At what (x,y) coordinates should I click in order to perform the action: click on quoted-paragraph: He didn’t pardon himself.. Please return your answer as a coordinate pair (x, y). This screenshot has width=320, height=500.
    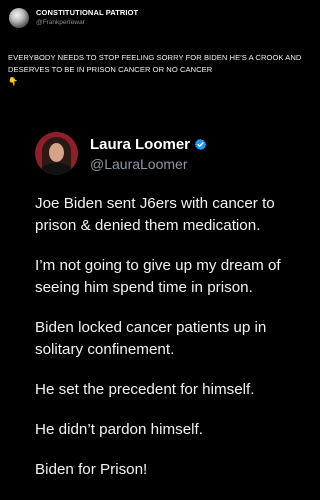
    Looking at the image, I should click on (119, 429).